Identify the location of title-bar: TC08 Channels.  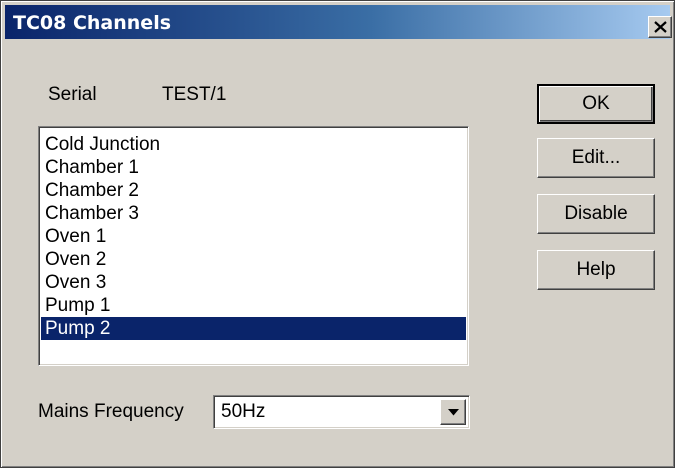
(338, 22).